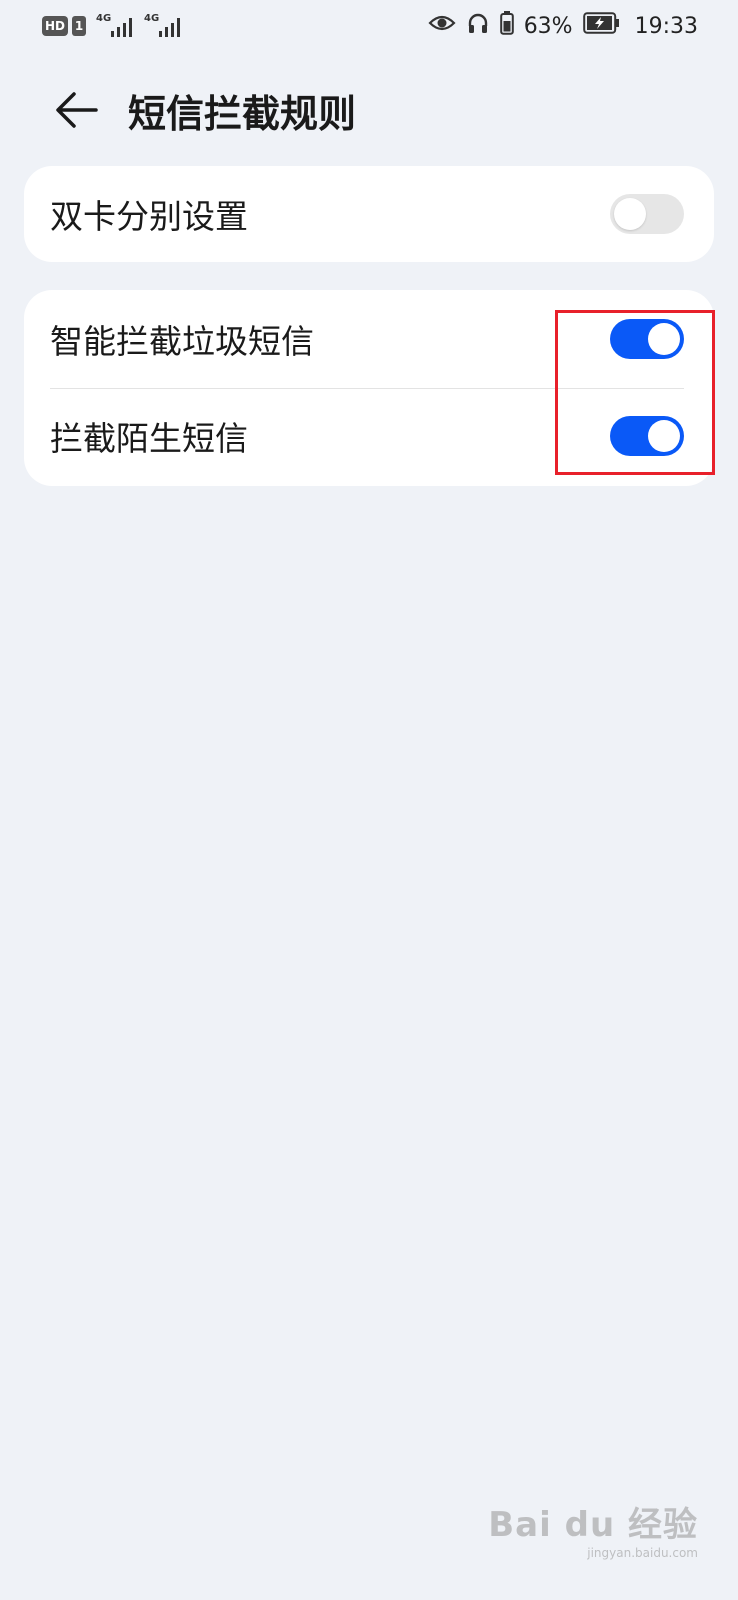  I want to click on battery-percent: 63%, so click(548, 26).